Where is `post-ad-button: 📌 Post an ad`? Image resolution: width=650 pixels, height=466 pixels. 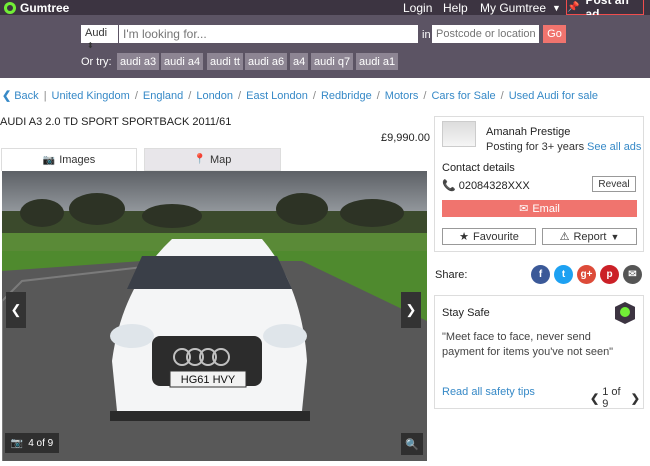
post-ad-button: 📌 Post an ad is located at coordinates (605, 10).